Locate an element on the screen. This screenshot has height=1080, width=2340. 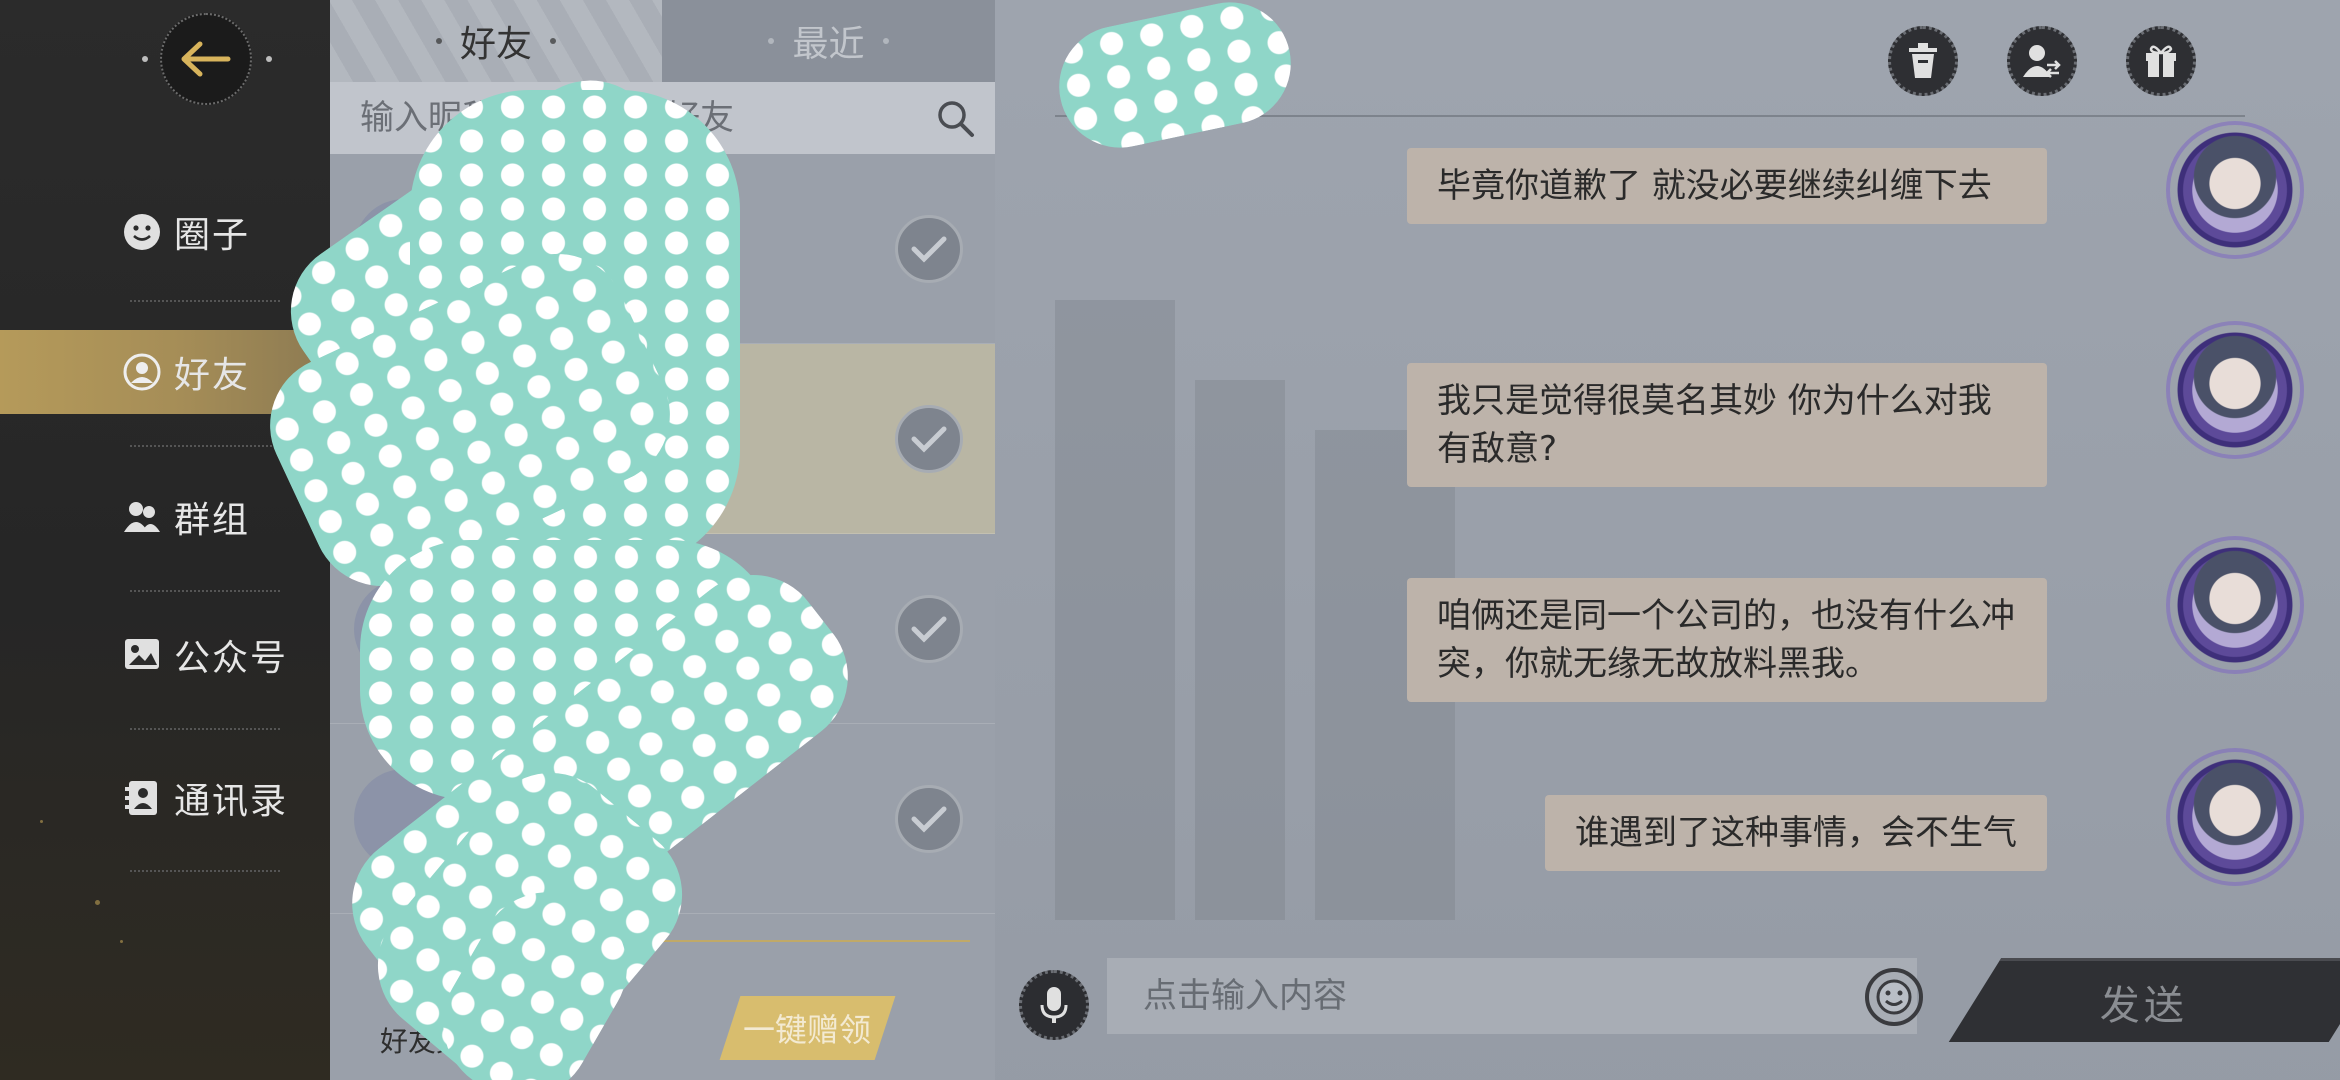
contacts-book-icon is located at coordinates (142, 798).